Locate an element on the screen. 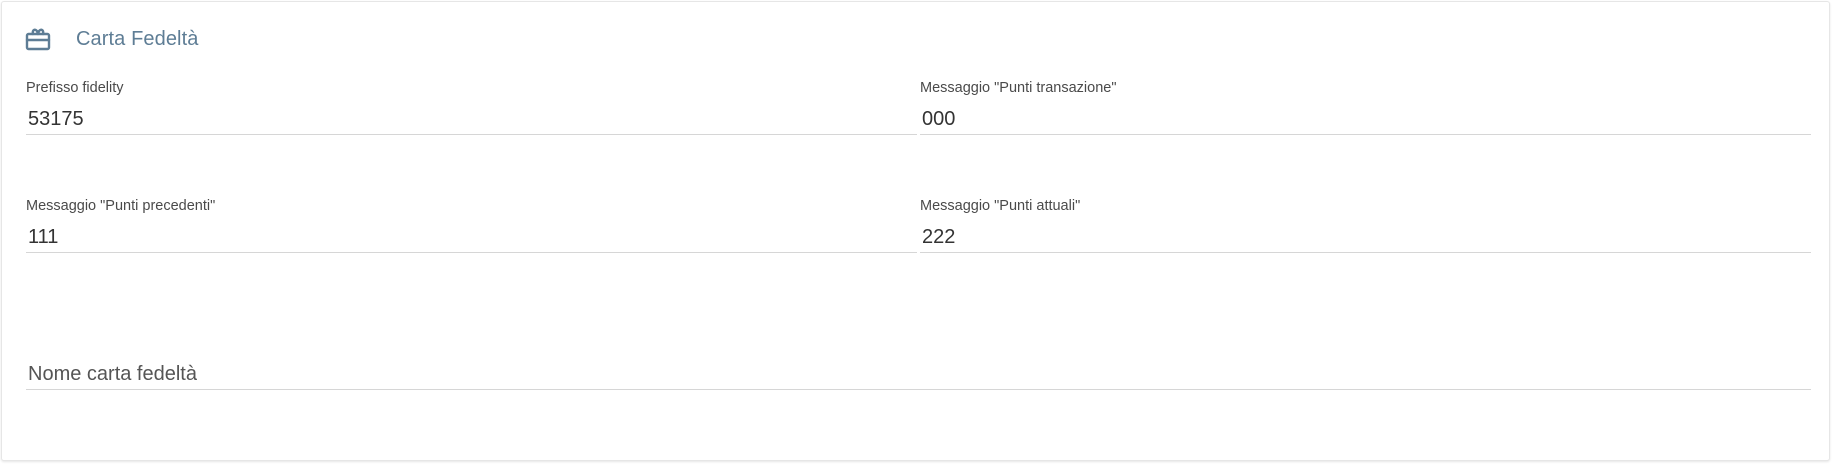 The width and height of the screenshot is (1832, 464). nome-carta-fedelta-field is located at coordinates (918, 373).